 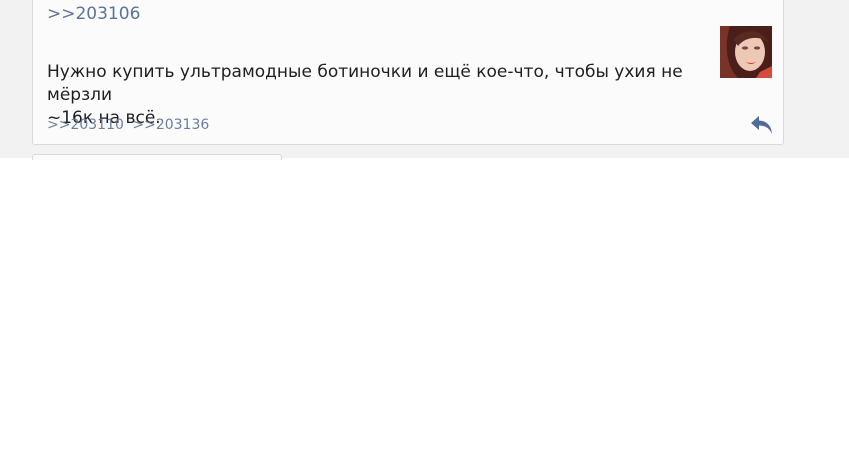 I want to click on next-post-card, so click(x=157, y=157).